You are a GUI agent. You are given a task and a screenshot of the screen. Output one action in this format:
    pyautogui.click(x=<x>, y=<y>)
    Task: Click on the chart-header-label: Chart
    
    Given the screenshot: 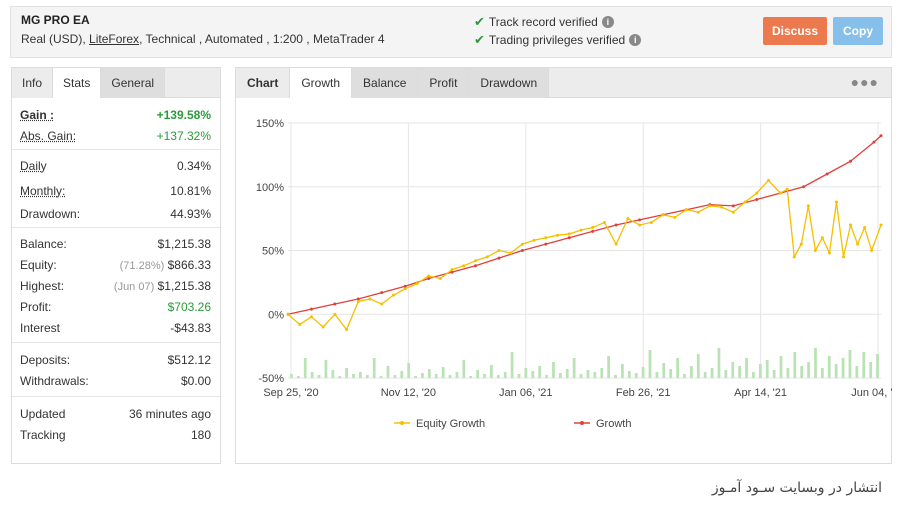 What is the action you would take?
    pyautogui.click(x=263, y=83)
    